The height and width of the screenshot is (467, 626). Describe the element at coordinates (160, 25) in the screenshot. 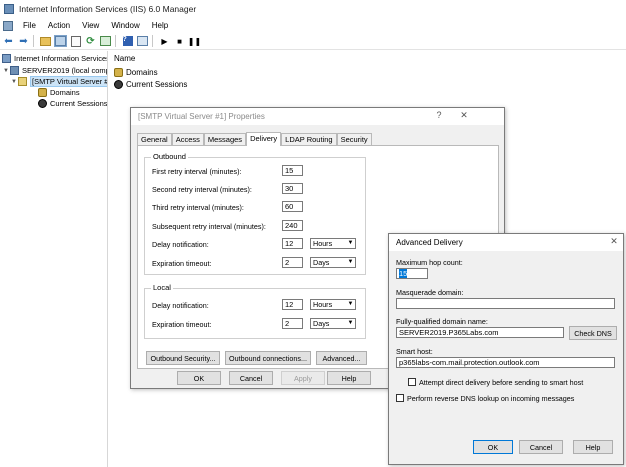

I see `menu-help: Help` at that location.